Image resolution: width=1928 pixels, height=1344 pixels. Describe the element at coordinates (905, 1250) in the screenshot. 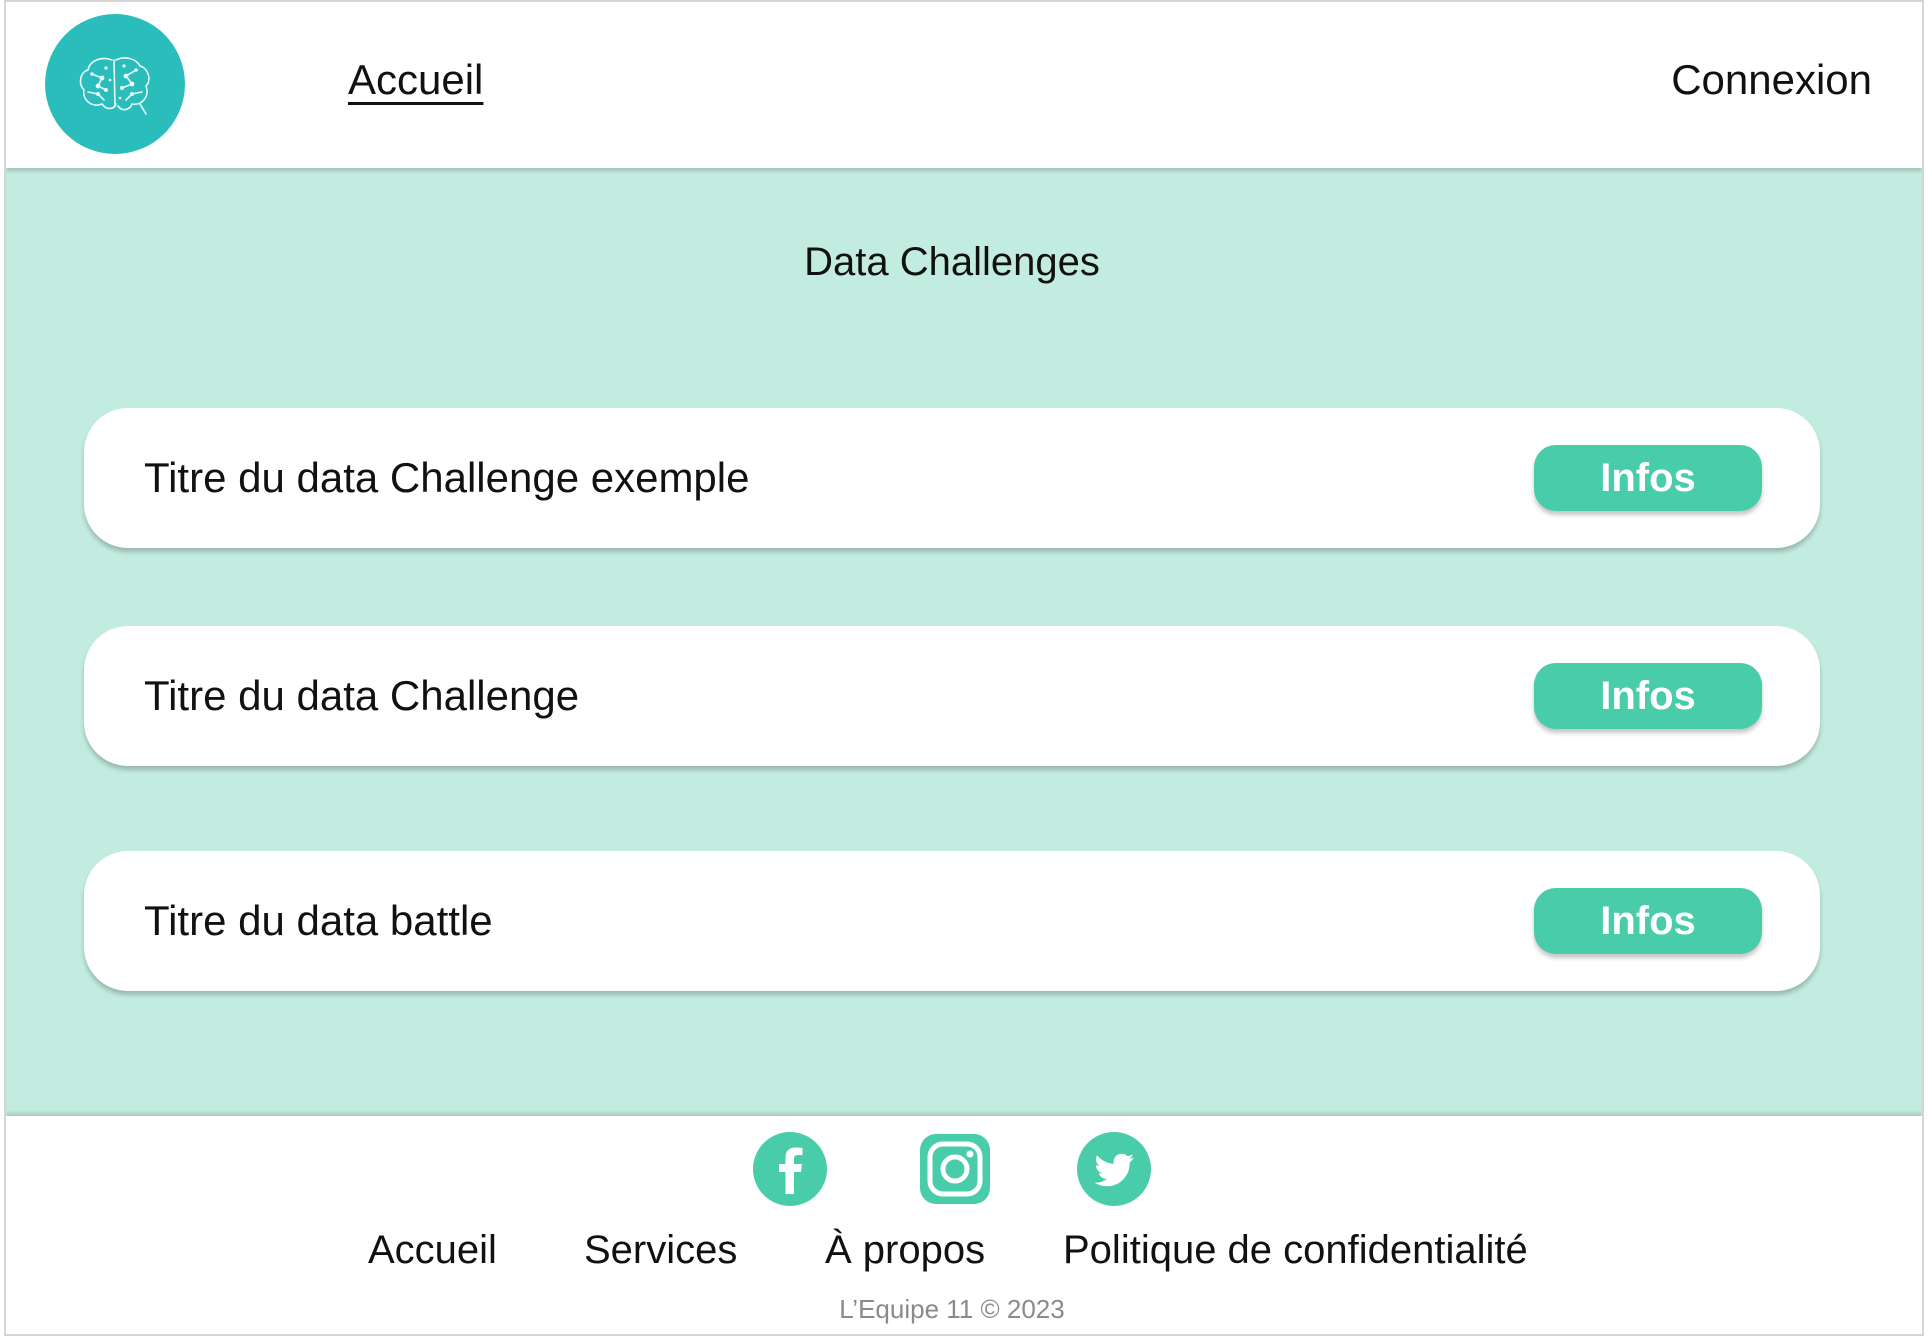

I see `footer-link-a-propos: À propos` at that location.